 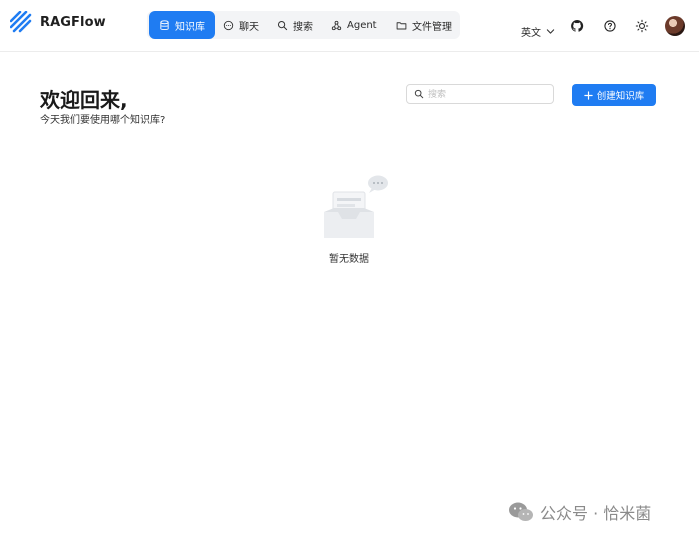 I want to click on nav-item-agent: Agent, so click(x=354, y=25).